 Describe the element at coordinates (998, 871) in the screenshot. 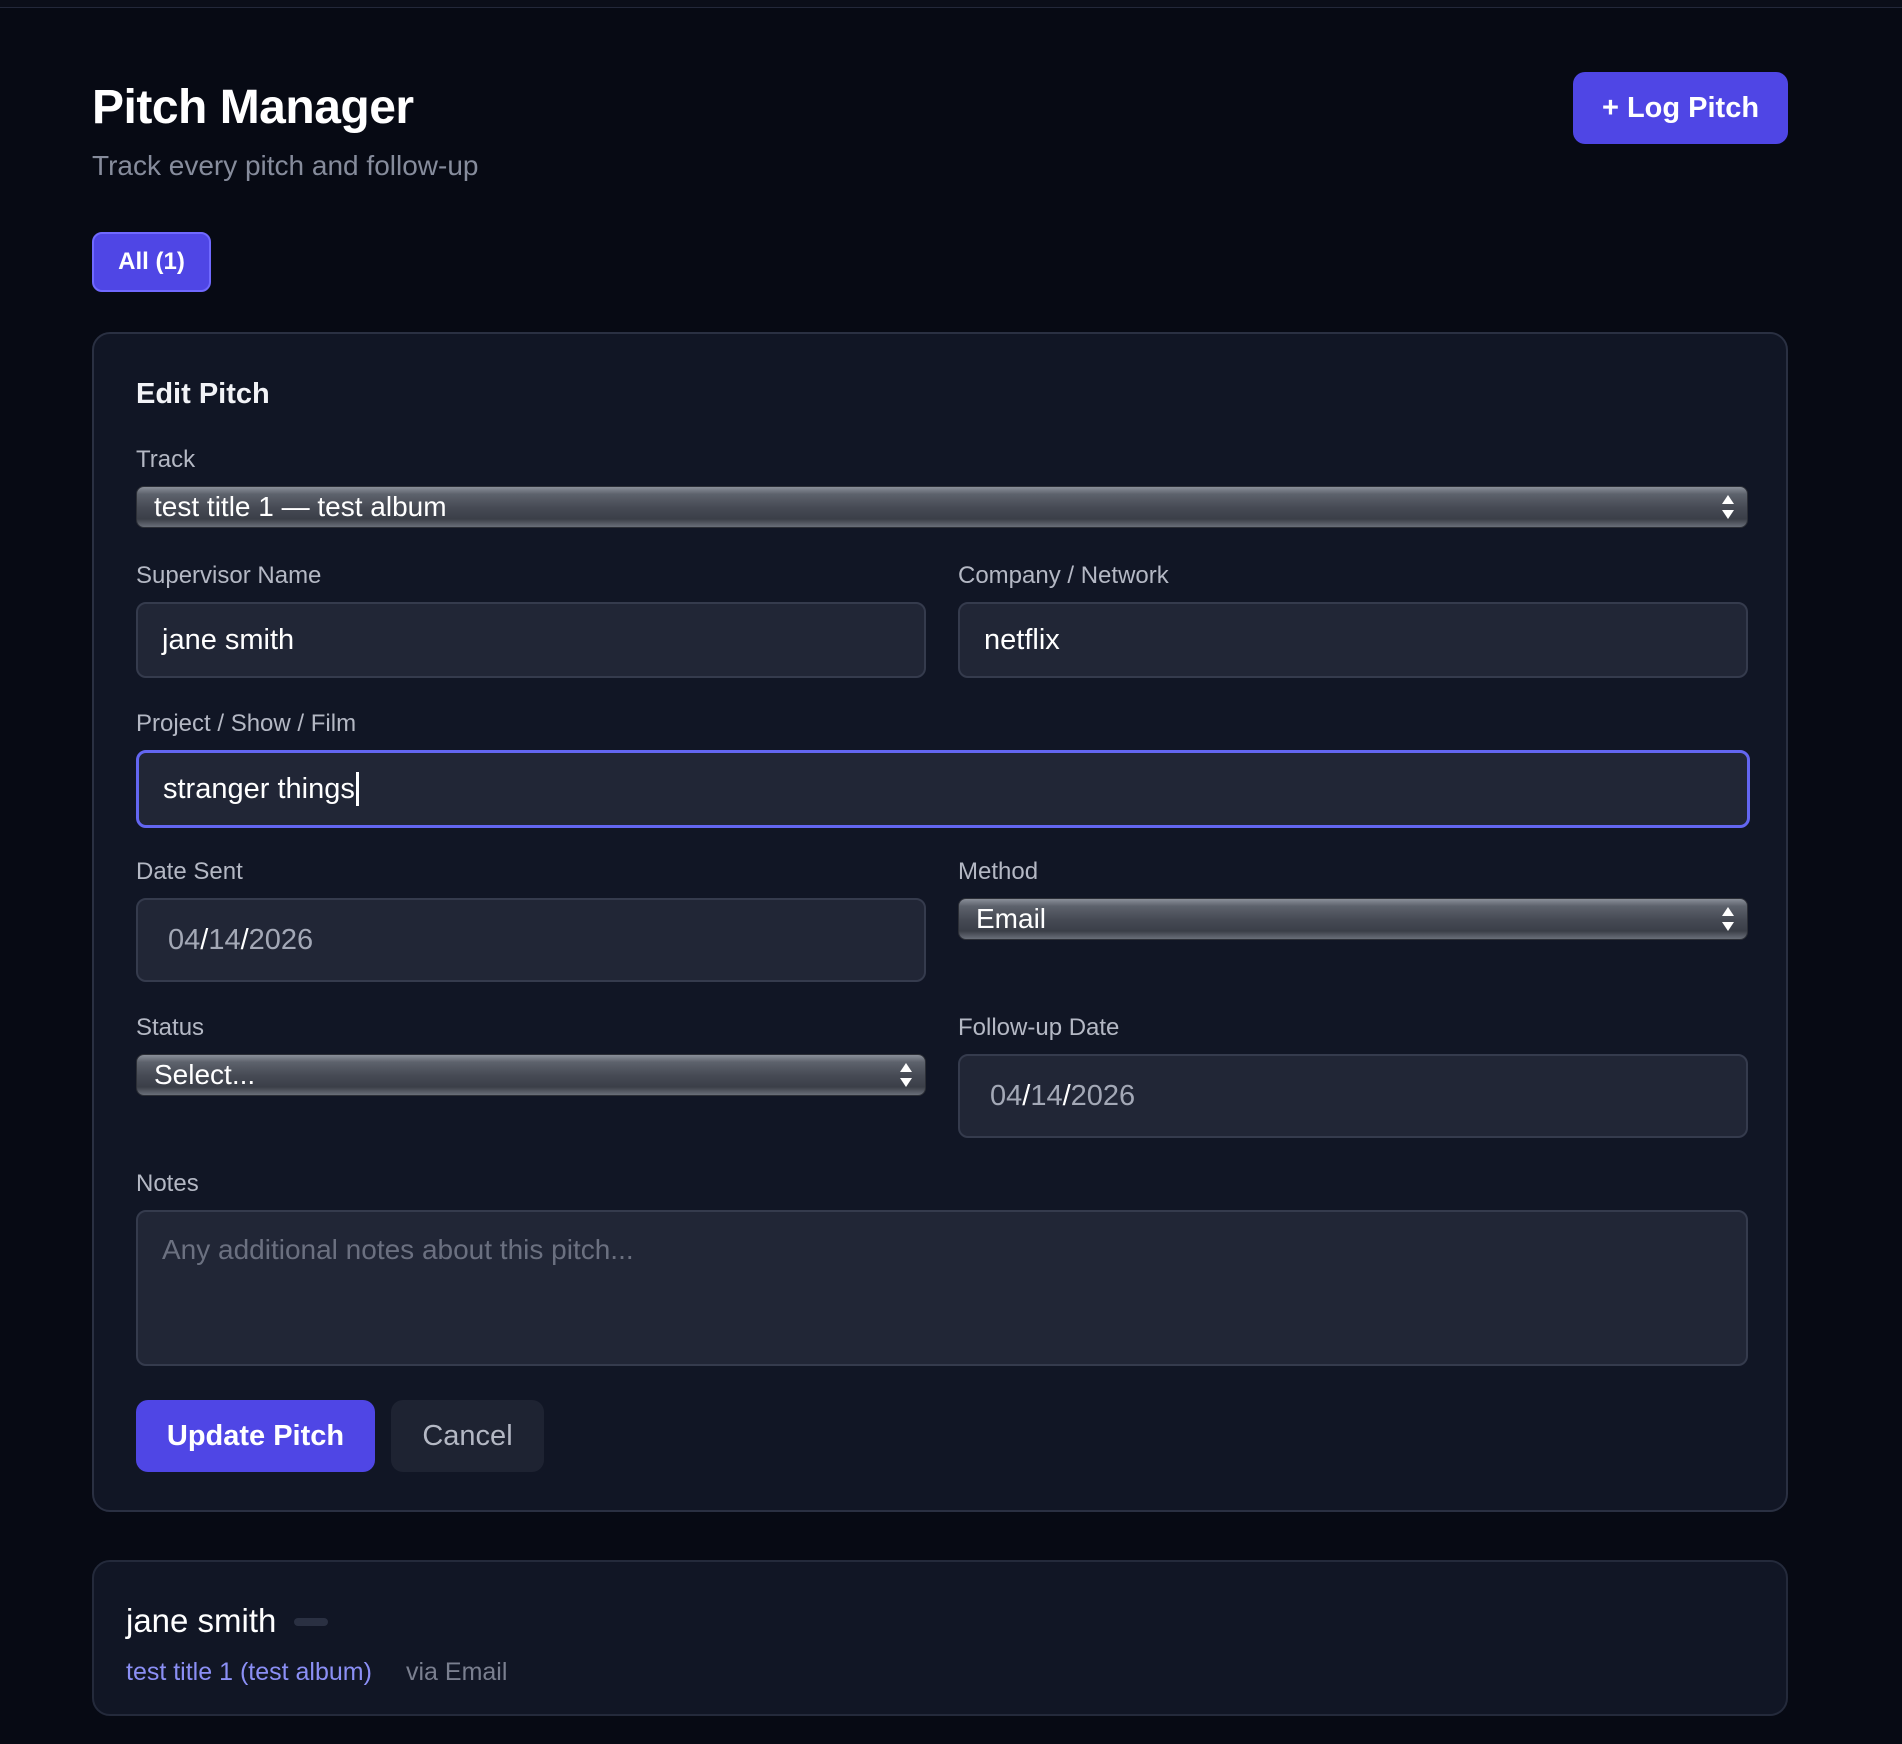

I see `method-label: Method` at that location.